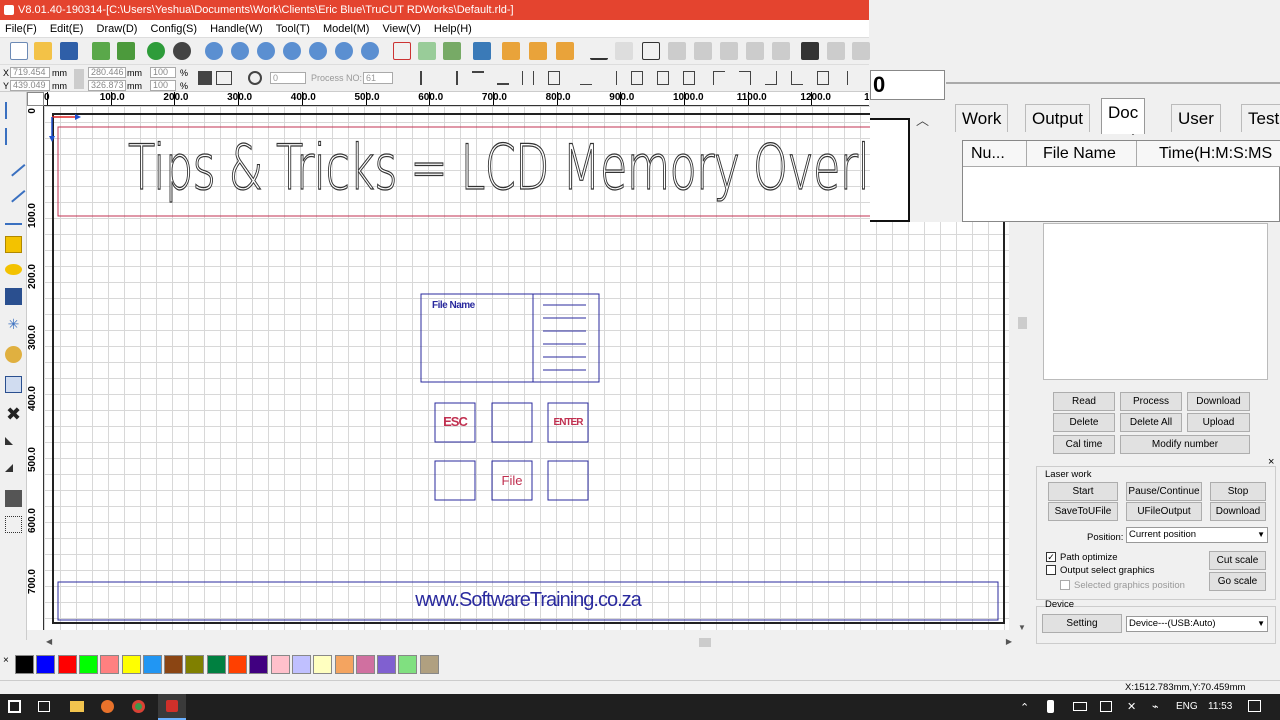 This screenshot has width=1280, height=720. Describe the element at coordinates (1131, 706) in the screenshot. I see `volume-icon: ✕` at that location.